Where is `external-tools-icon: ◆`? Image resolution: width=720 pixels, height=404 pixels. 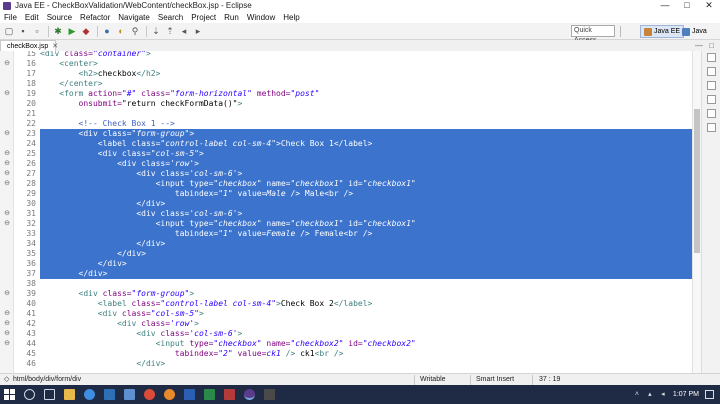 external-tools-icon: ◆ is located at coordinates (86, 31).